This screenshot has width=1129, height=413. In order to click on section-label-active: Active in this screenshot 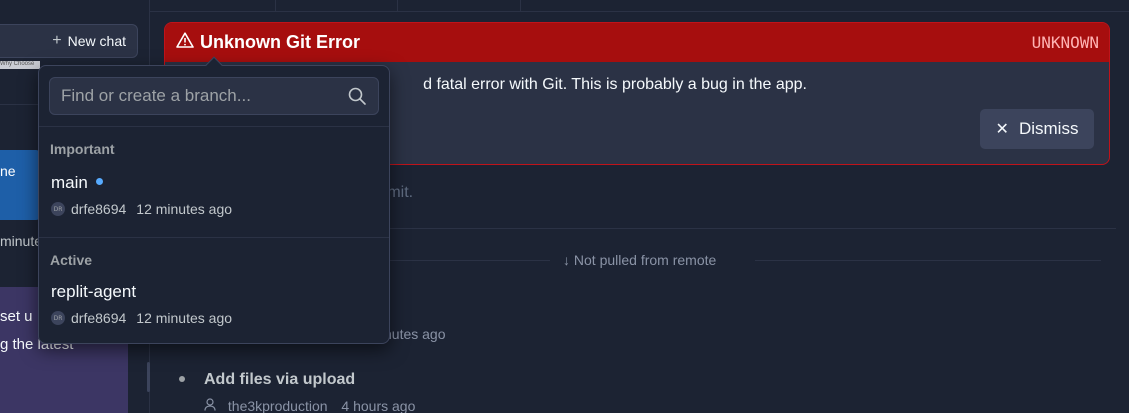, I will do `click(71, 260)`.